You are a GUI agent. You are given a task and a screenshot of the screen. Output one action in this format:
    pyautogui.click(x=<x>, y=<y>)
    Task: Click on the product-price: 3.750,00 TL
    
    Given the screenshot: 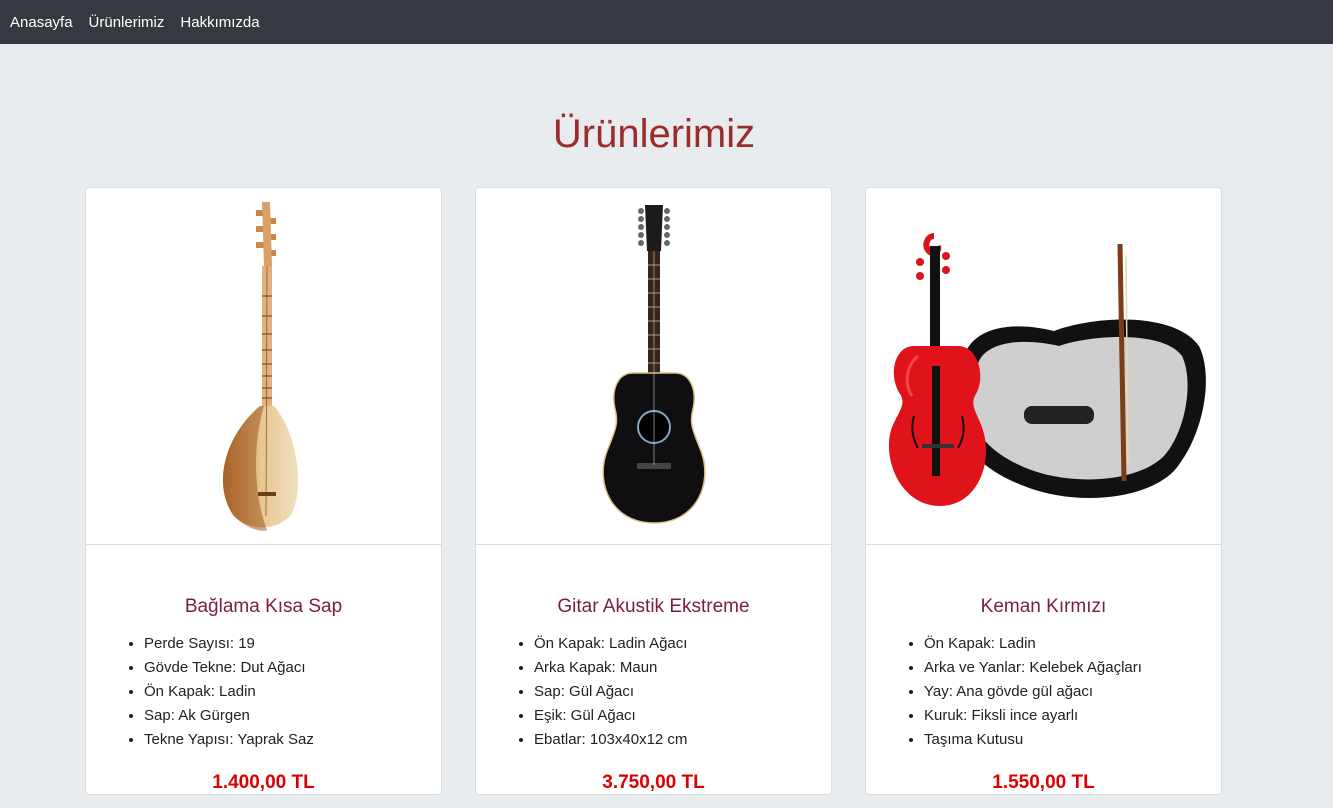 What is the action you would take?
    pyautogui.click(x=653, y=782)
    